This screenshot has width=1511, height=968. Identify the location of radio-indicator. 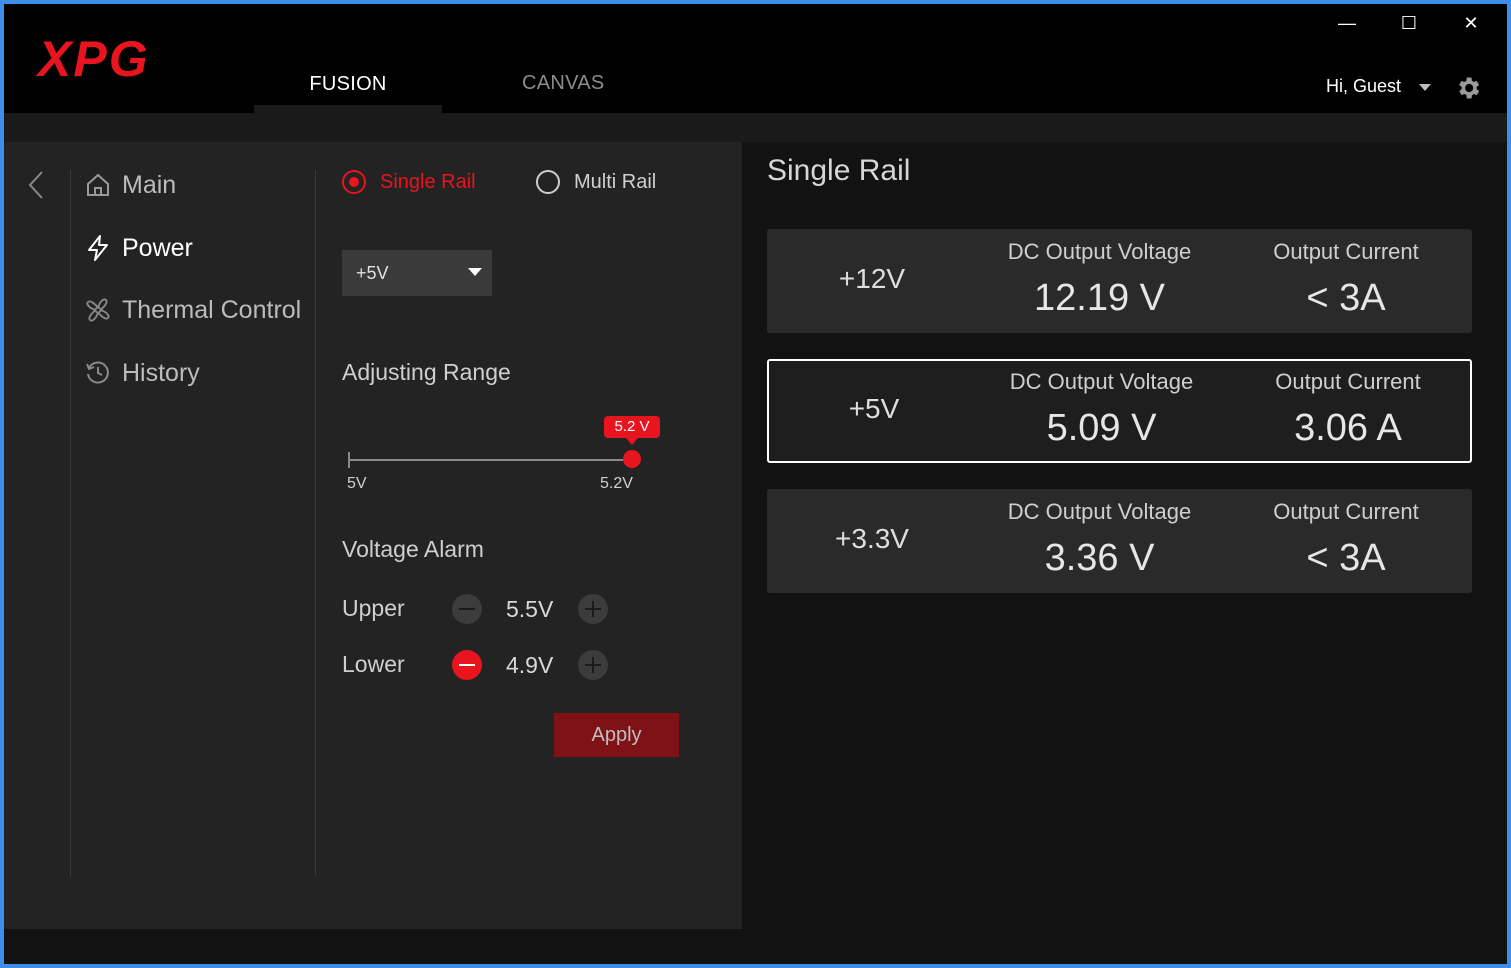
(548, 182).